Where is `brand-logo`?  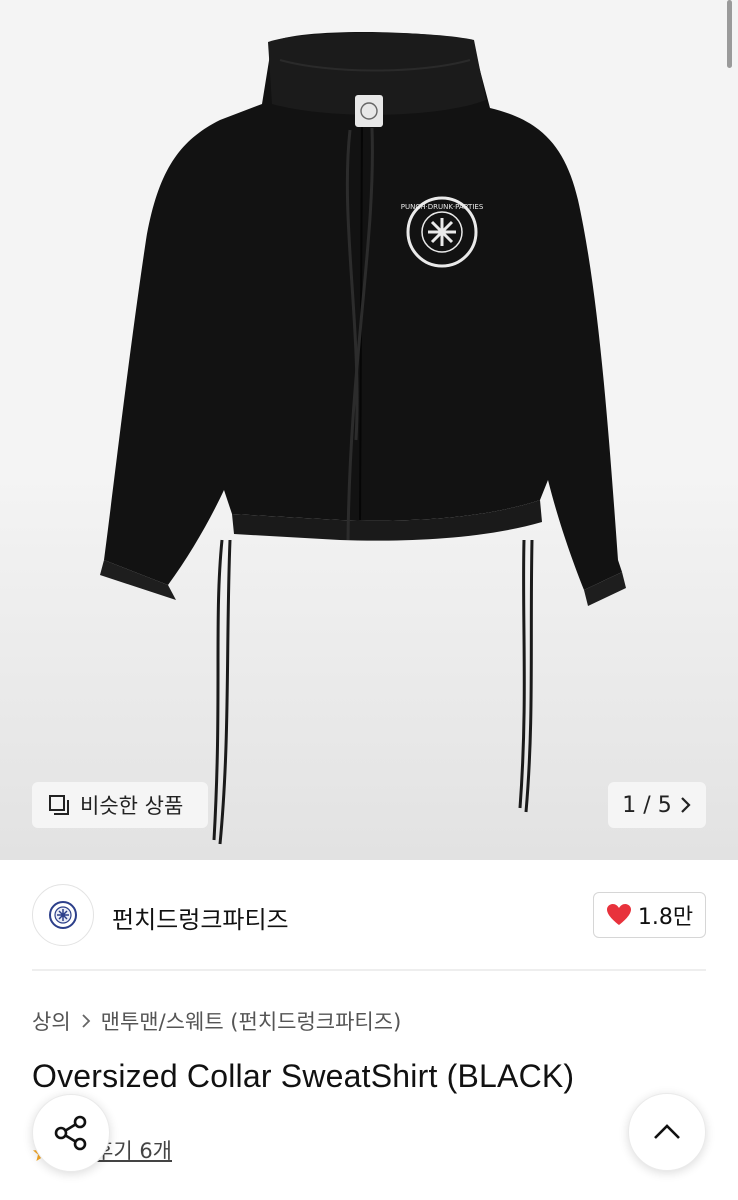
brand-logo is located at coordinates (63, 915).